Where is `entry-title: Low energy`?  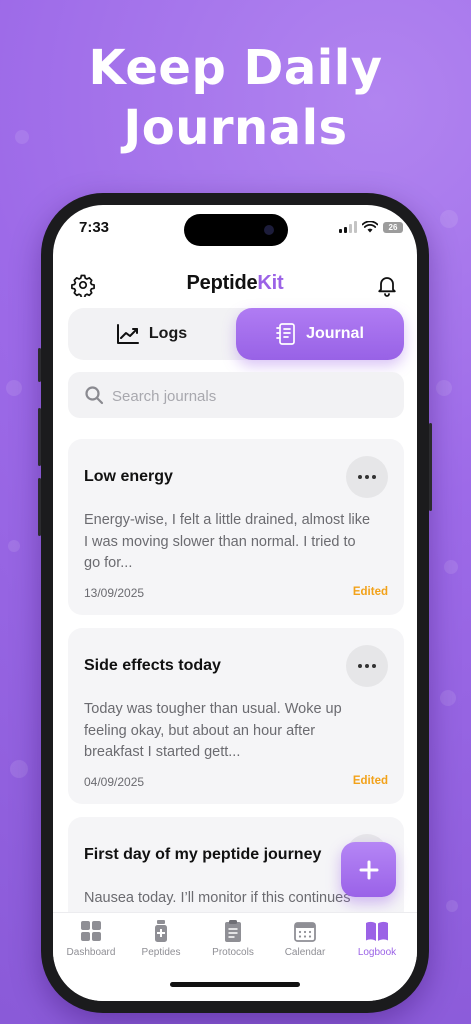
entry-title: Low energy is located at coordinates (128, 476).